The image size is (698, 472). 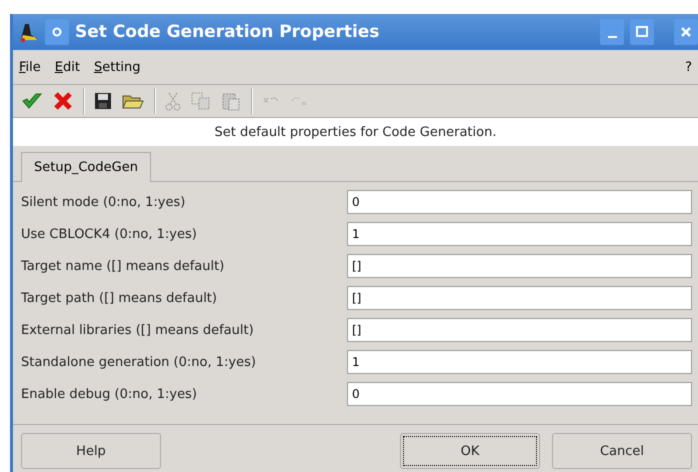 I want to click on menu-item: Edit, so click(x=67, y=67).